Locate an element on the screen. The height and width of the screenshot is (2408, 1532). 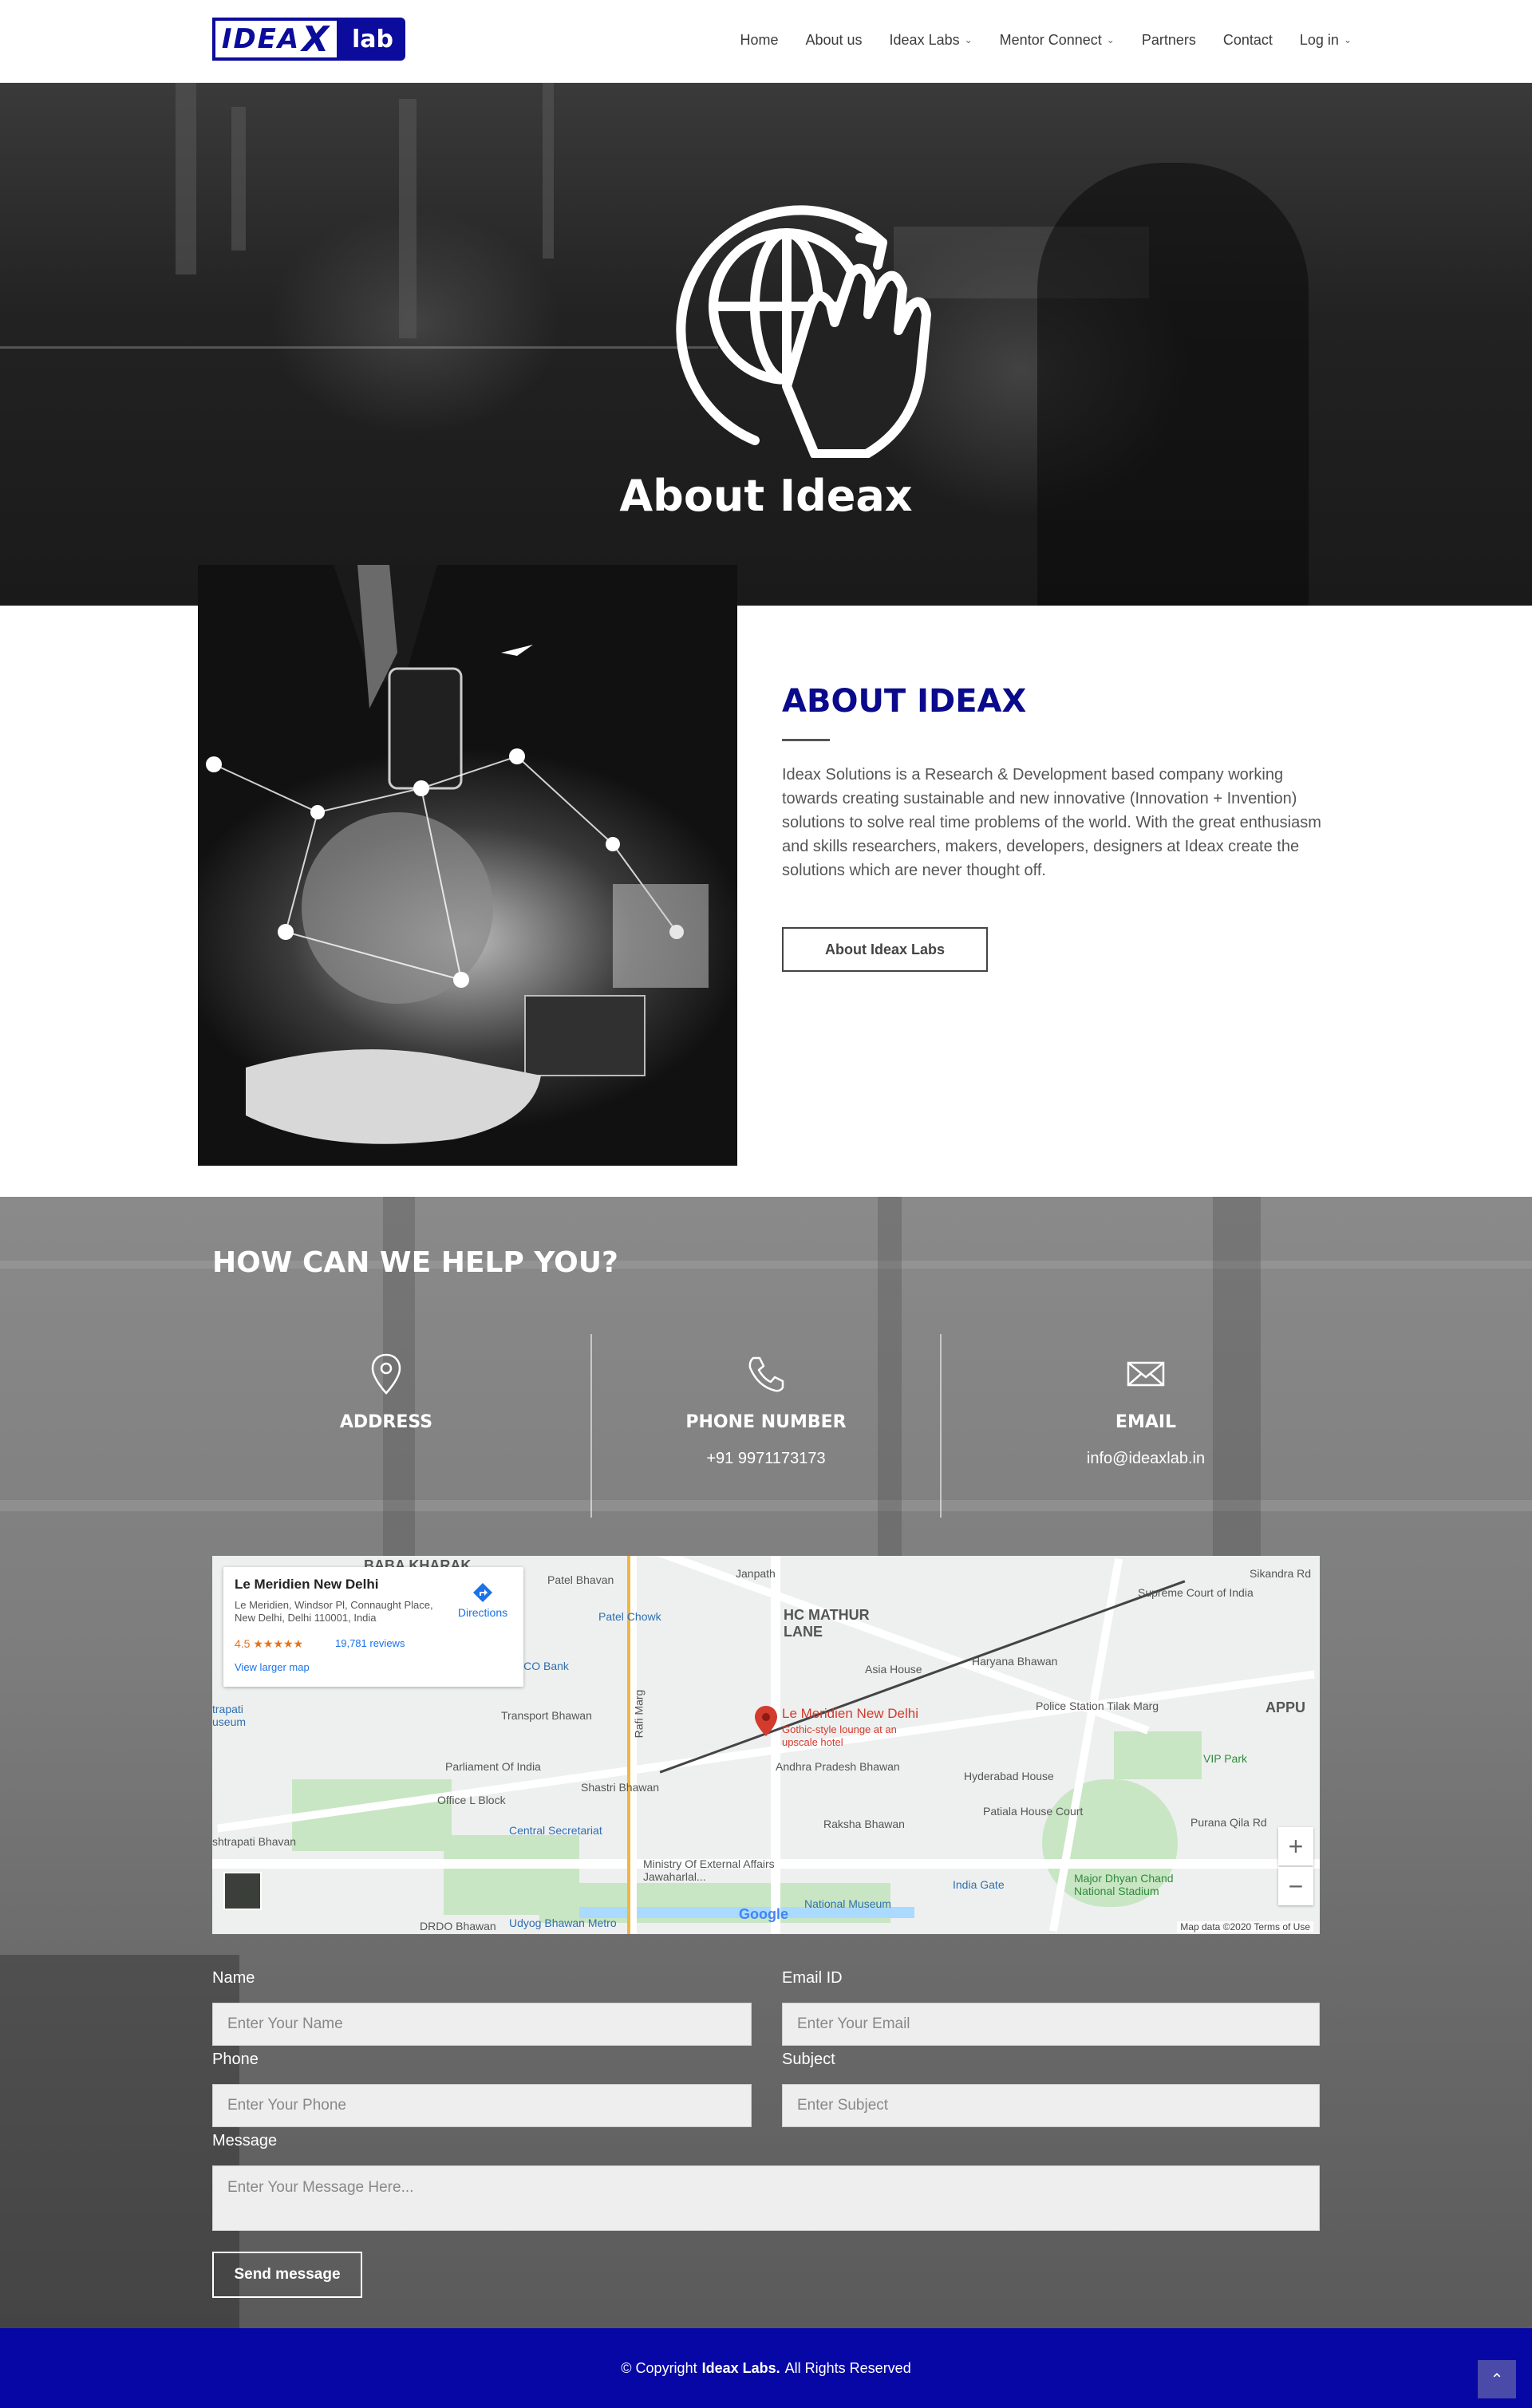
nav-ideax-labs: Ideax Labs ⌄ is located at coordinates (932, 40).